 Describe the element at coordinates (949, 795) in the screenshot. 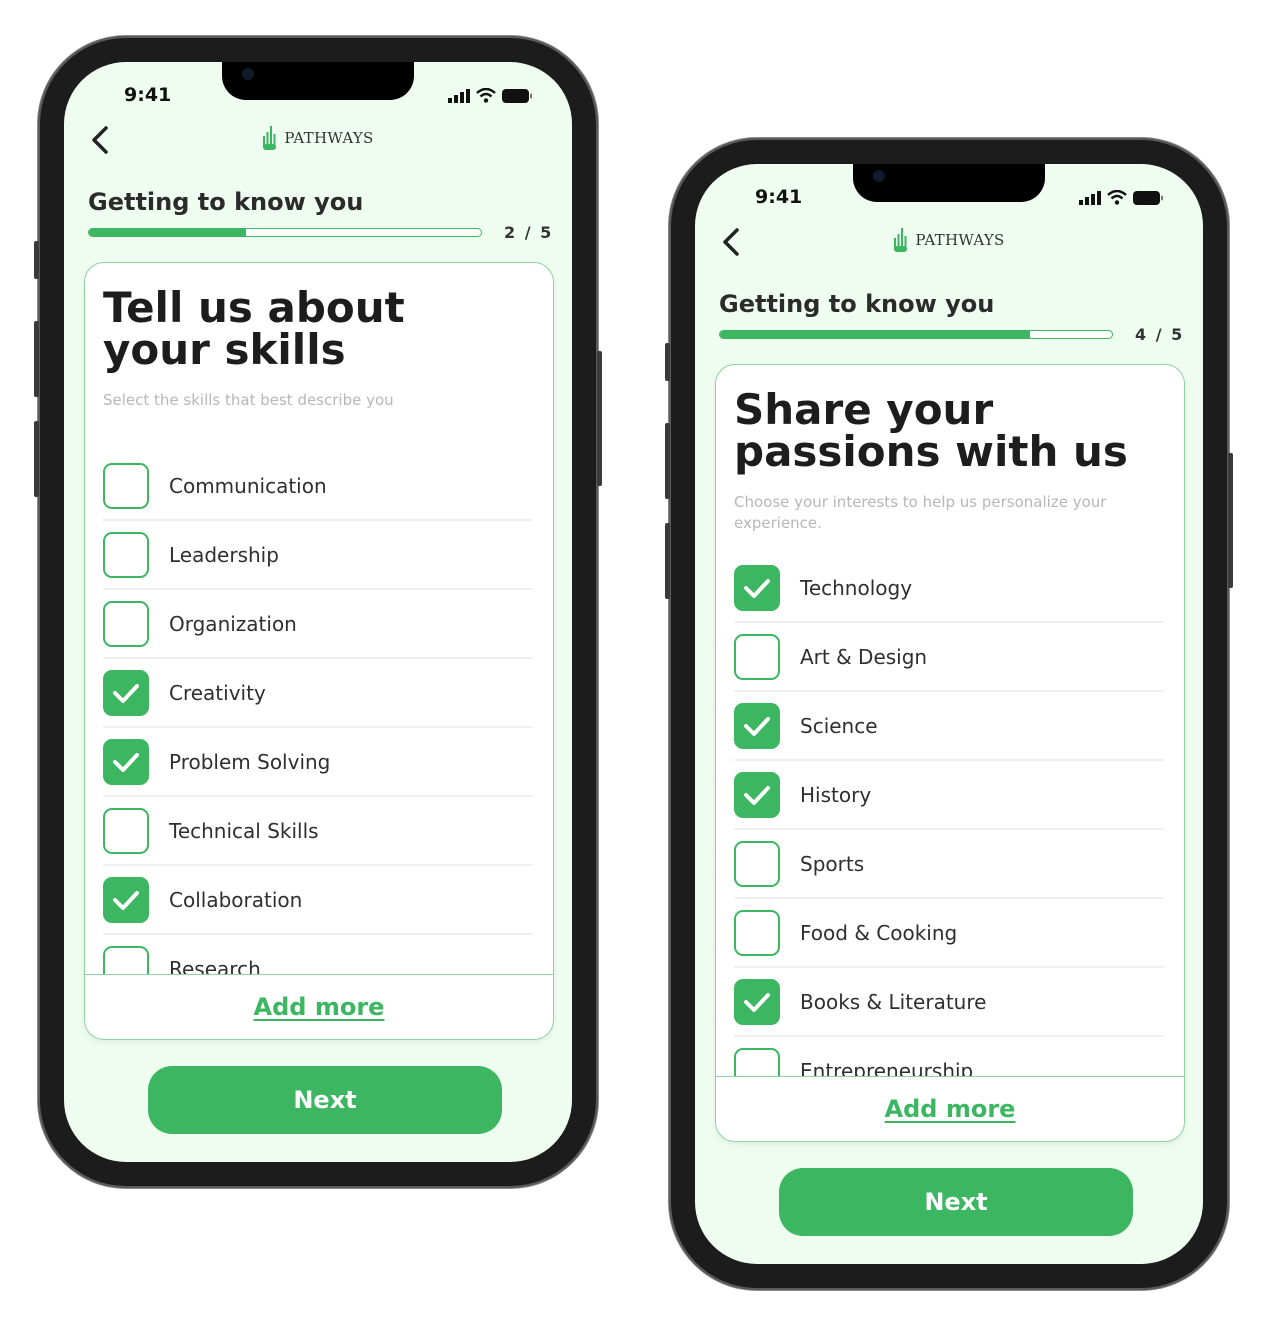

I see `list-item: History` at that location.